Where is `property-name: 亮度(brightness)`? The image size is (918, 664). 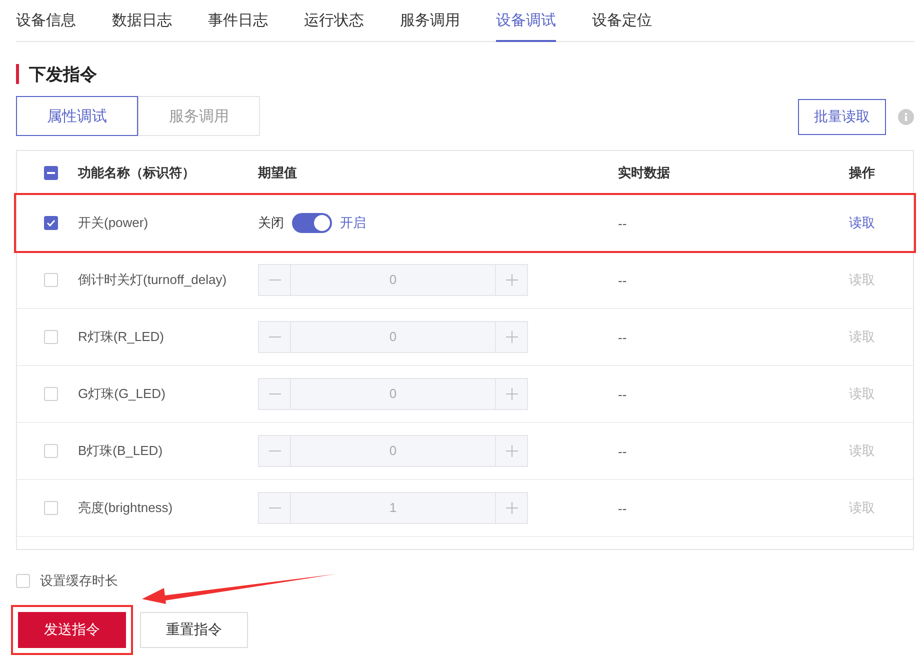
property-name: 亮度(brightness) is located at coordinates (126, 508).